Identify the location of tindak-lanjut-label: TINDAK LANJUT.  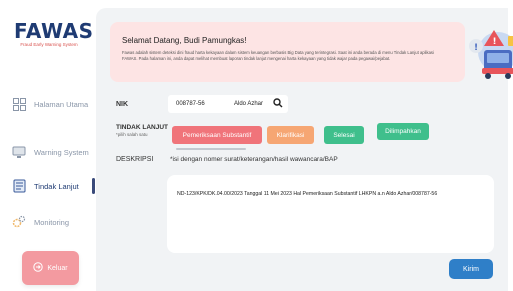
(142, 127).